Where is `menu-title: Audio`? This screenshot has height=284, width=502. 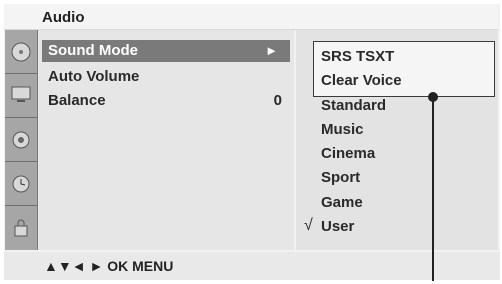 menu-title: Audio is located at coordinates (63, 17).